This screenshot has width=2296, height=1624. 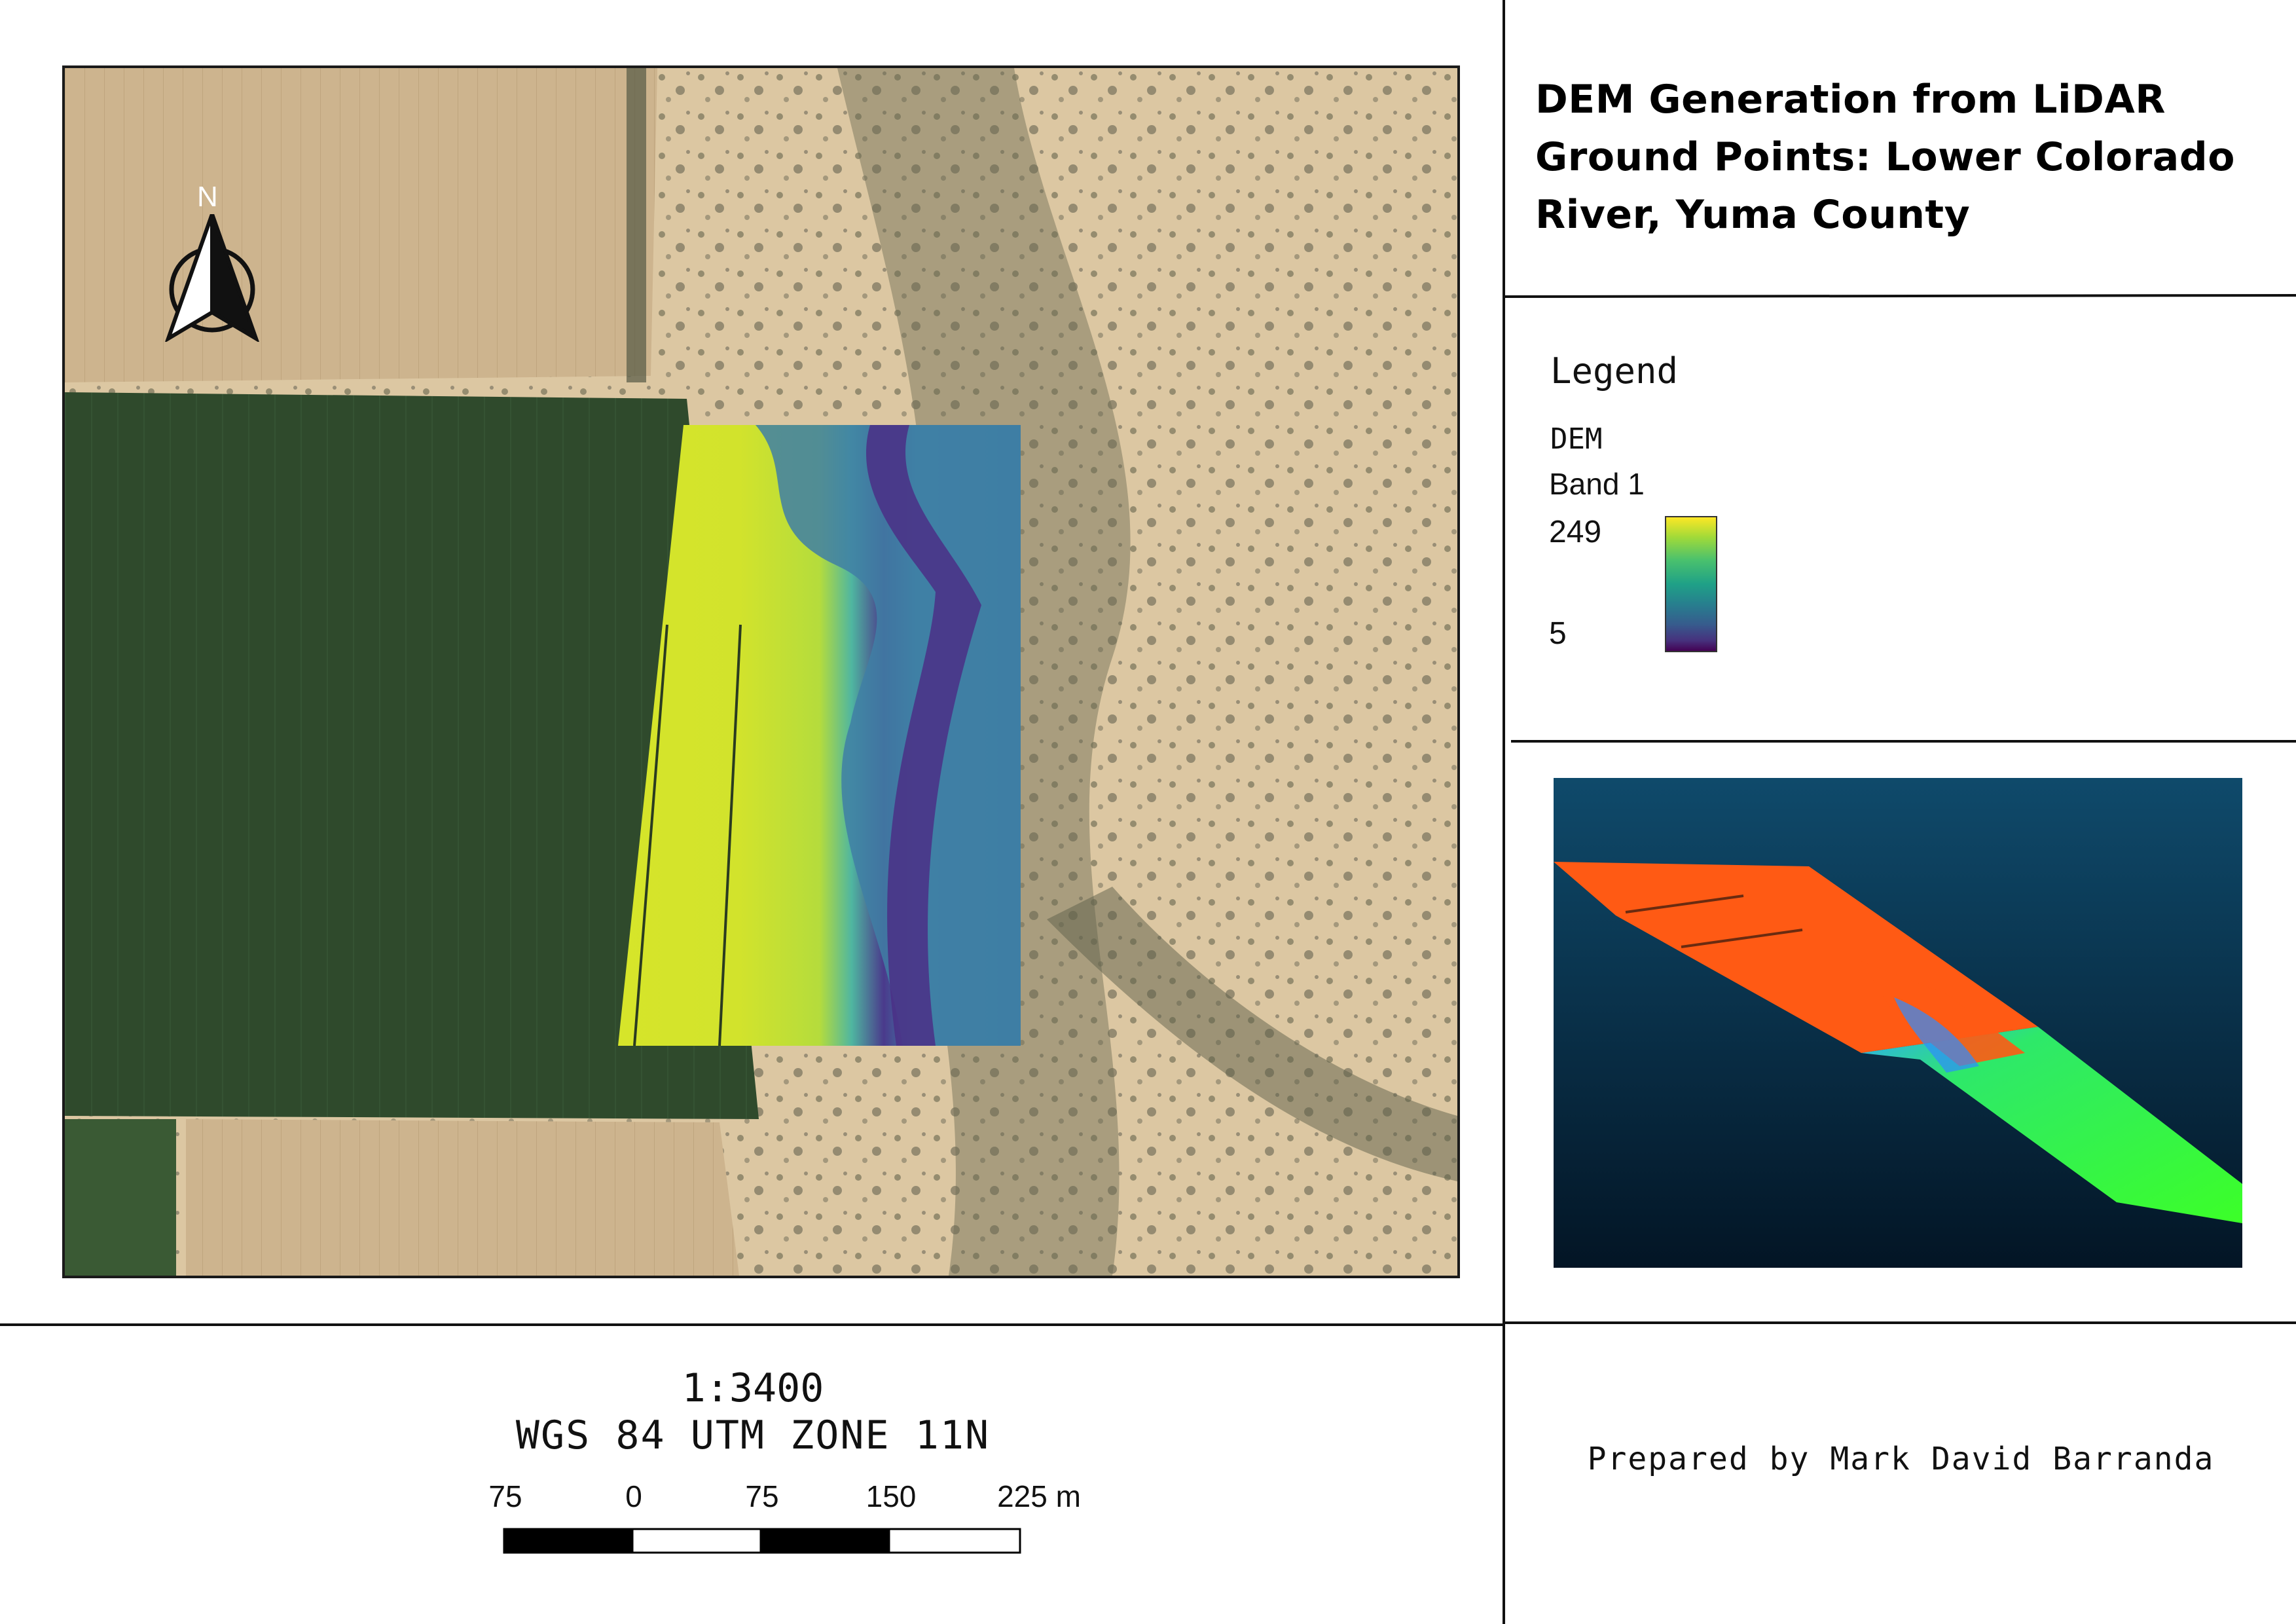 I want to click on legend-color-ramp, so click(x=1691, y=584).